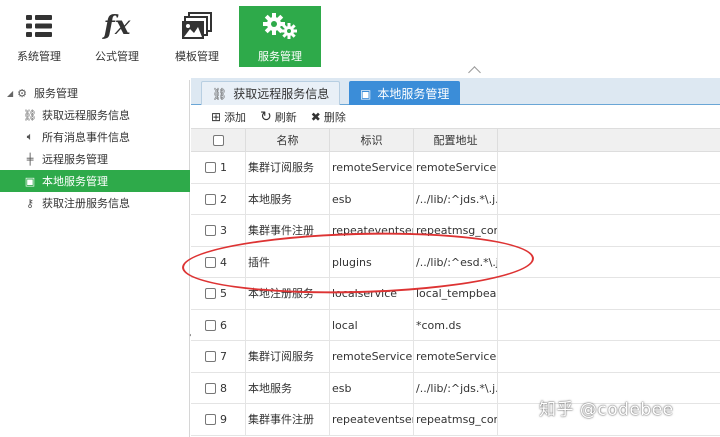 The height and width of the screenshot is (437, 720). What do you see at coordinates (228, 117) in the screenshot?
I see `add-button: ⊞ 添加` at bounding box center [228, 117].